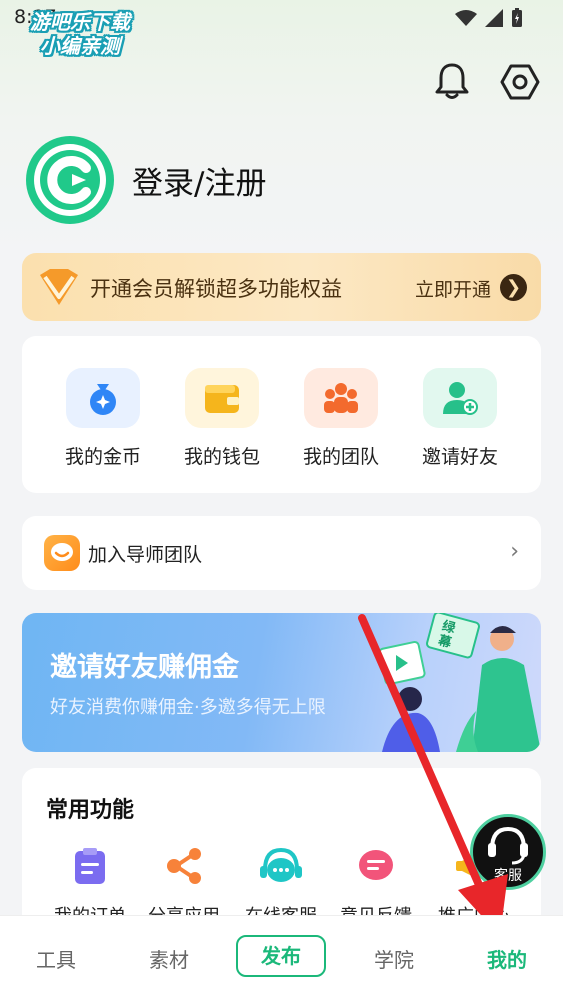  Describe the element at coordinates (199, 180) in the screenshot. I see `login-register-link: 登录/注册` at that location.